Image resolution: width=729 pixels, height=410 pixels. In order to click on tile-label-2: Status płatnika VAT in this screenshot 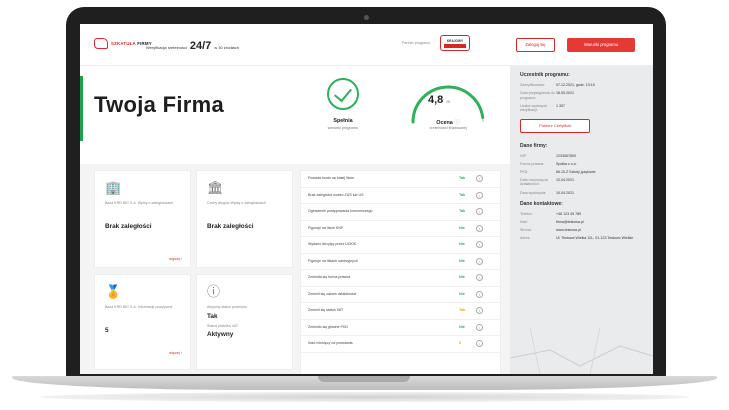, I will do `click(223, 326)`.